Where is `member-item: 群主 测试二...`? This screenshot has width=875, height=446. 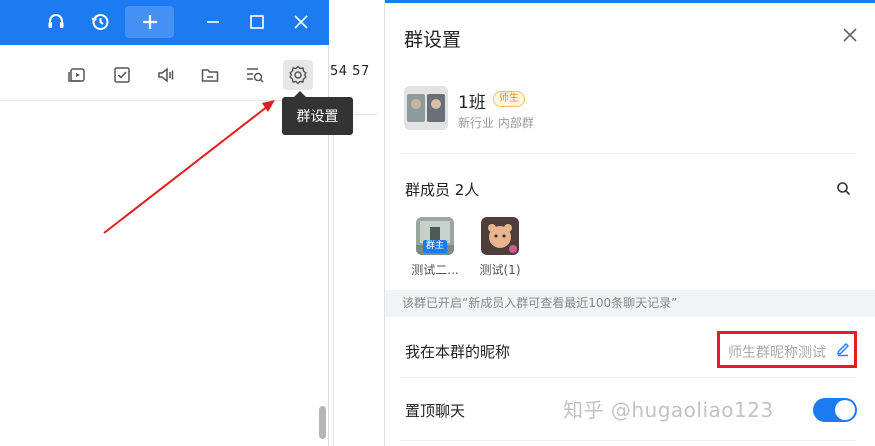
member-item: 群主 测试二... is located at coordinates (435, 247).